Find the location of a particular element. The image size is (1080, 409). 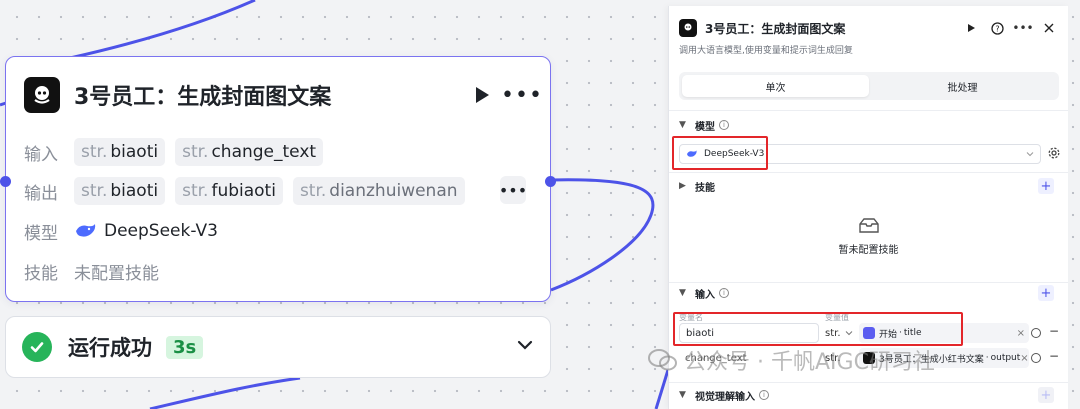

tab-single: 单次 is located at coordinates (775, 86).